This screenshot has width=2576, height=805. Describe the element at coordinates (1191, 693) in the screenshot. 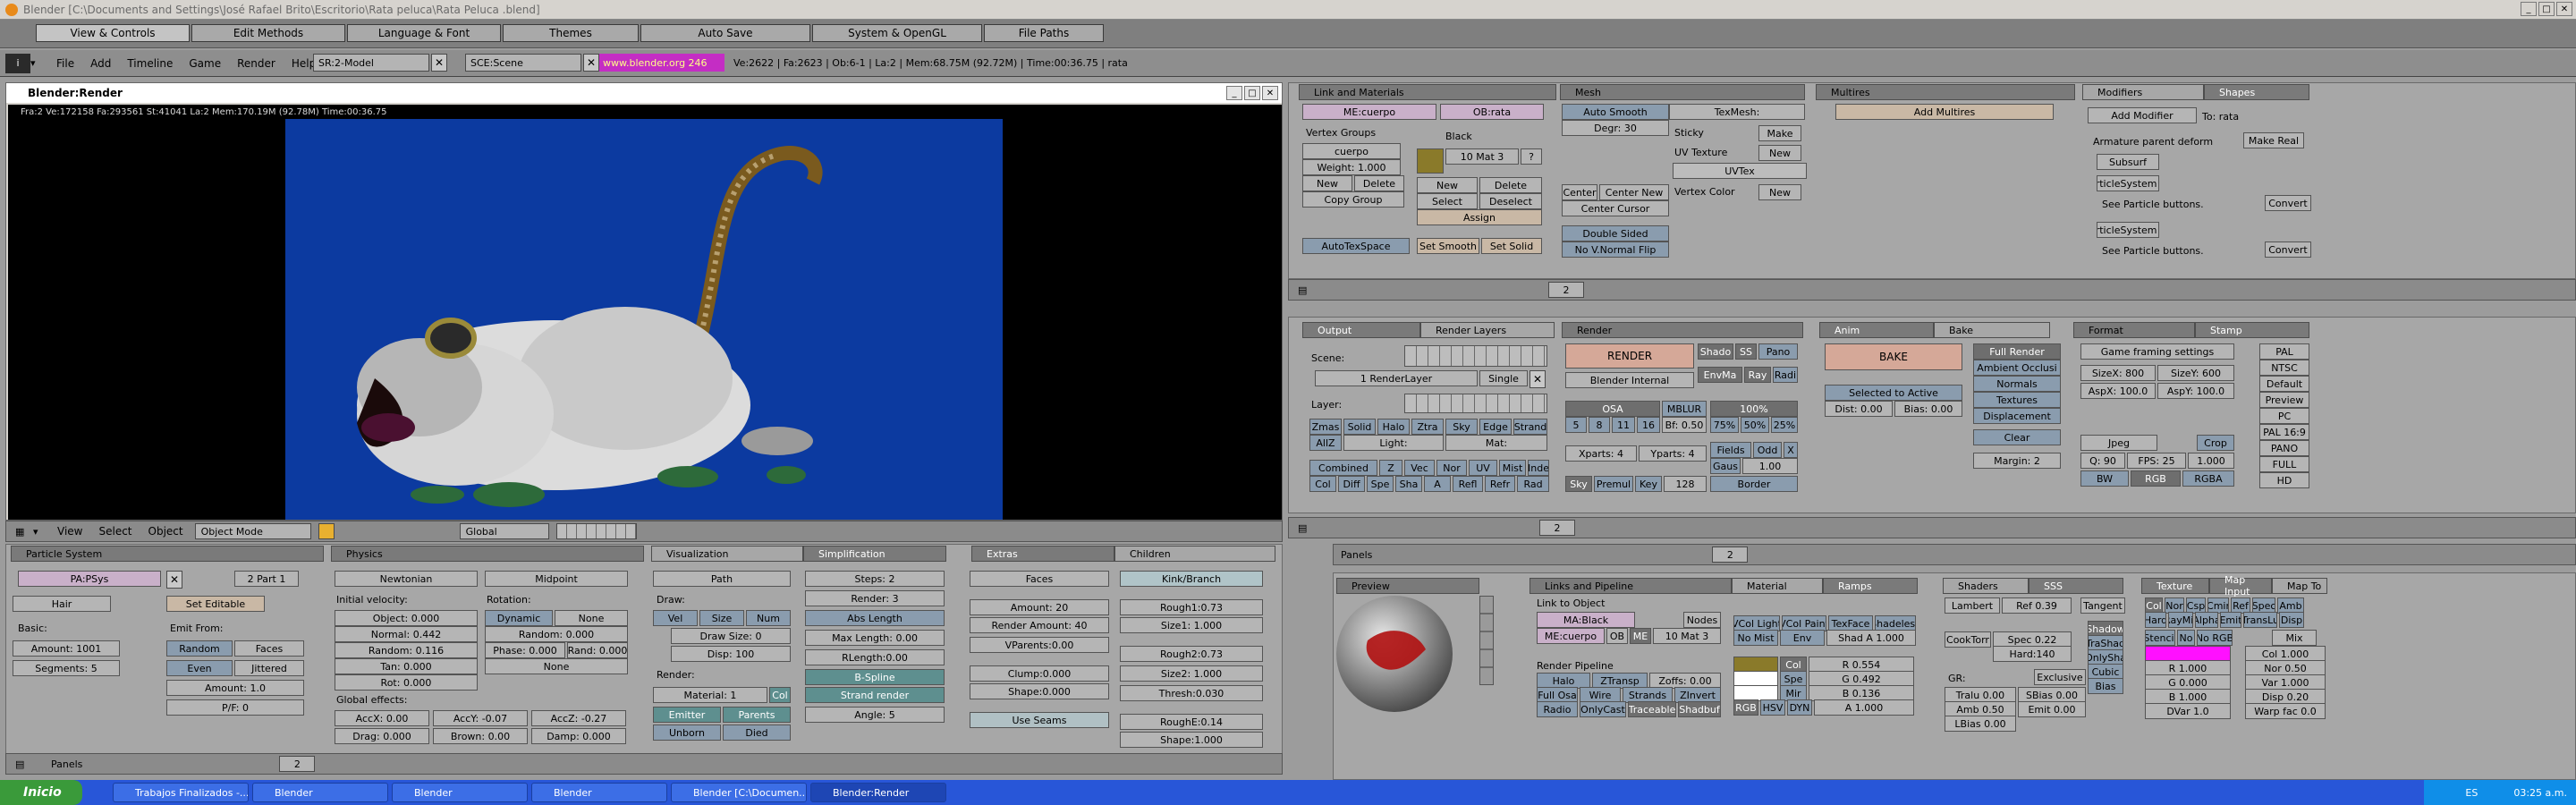

I see `thresh-field: Thresh:0.030` at that location.